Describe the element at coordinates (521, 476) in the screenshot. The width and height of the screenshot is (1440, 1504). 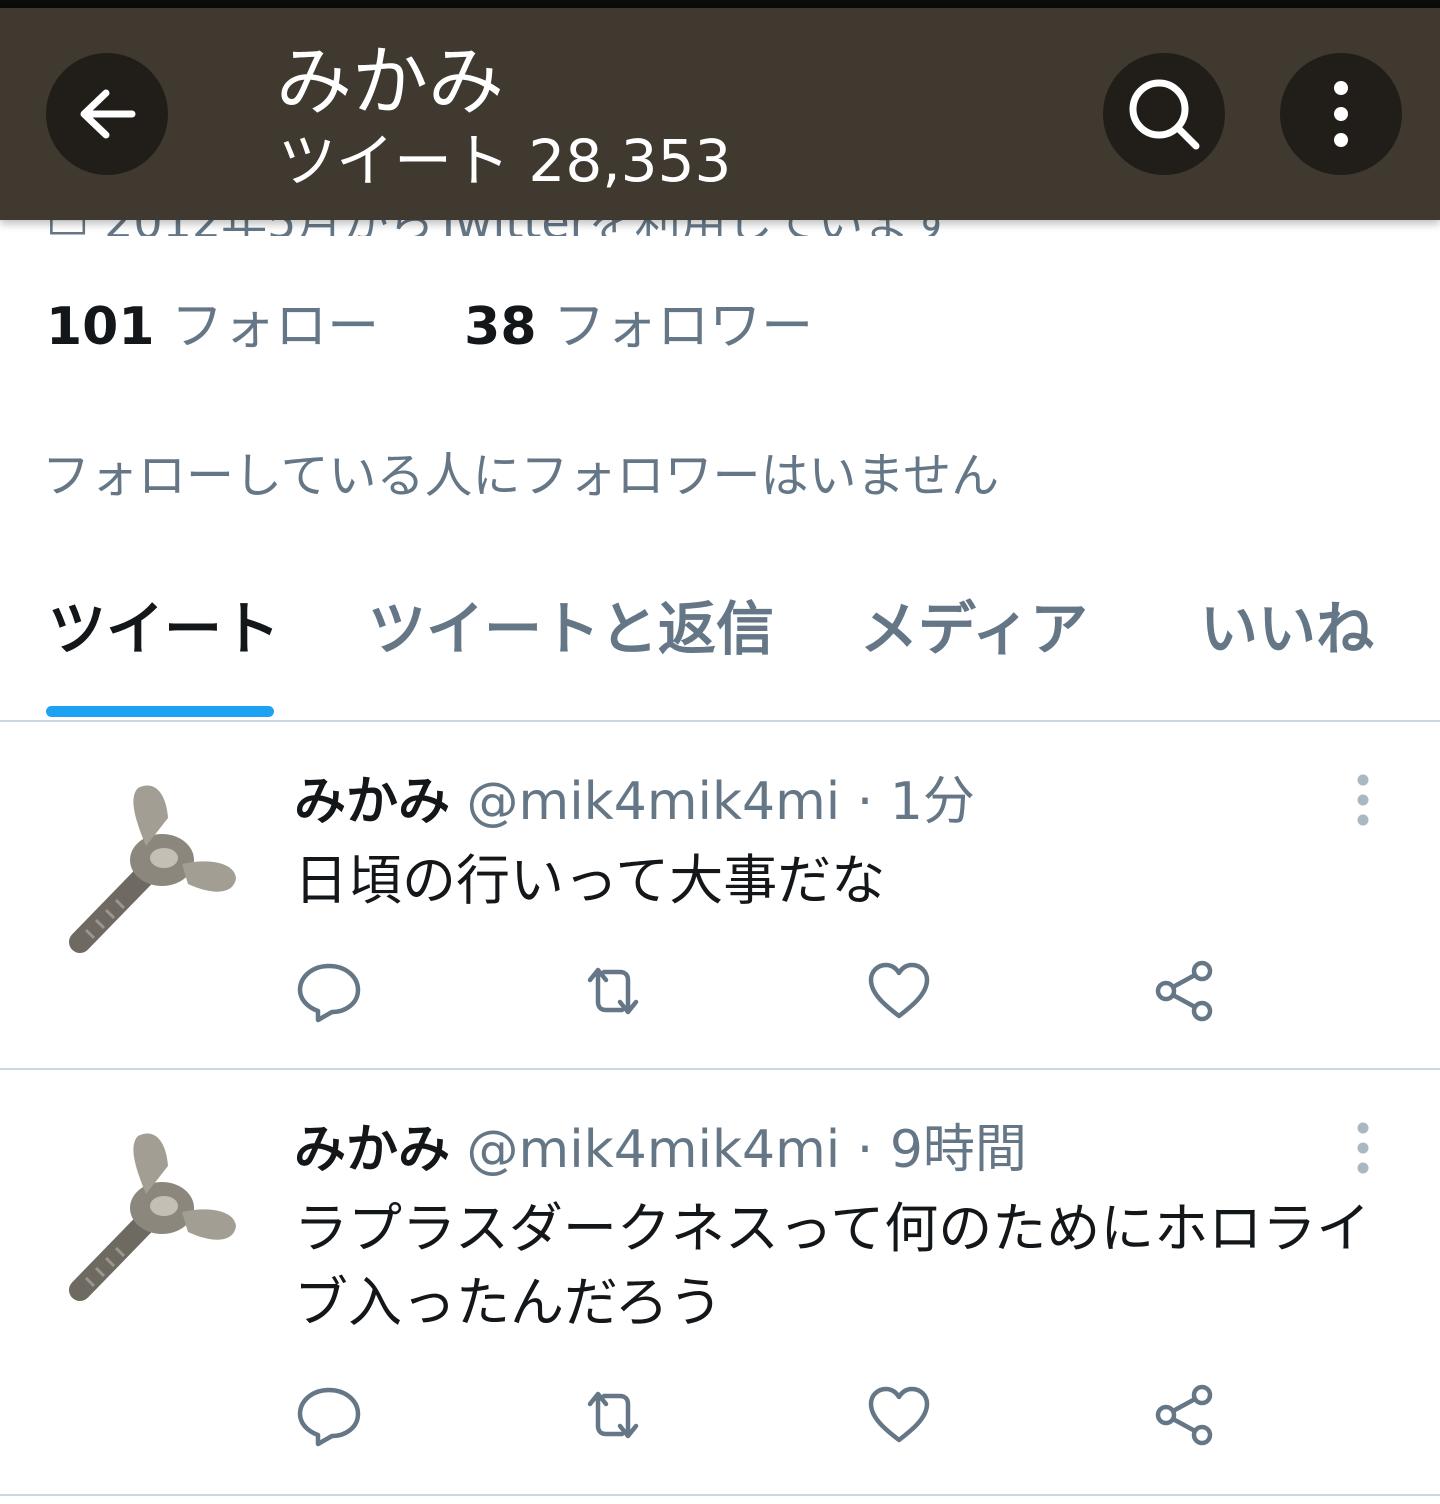
I see `followers-you-know: フォローしている人にフォロワーはいません` at that location.